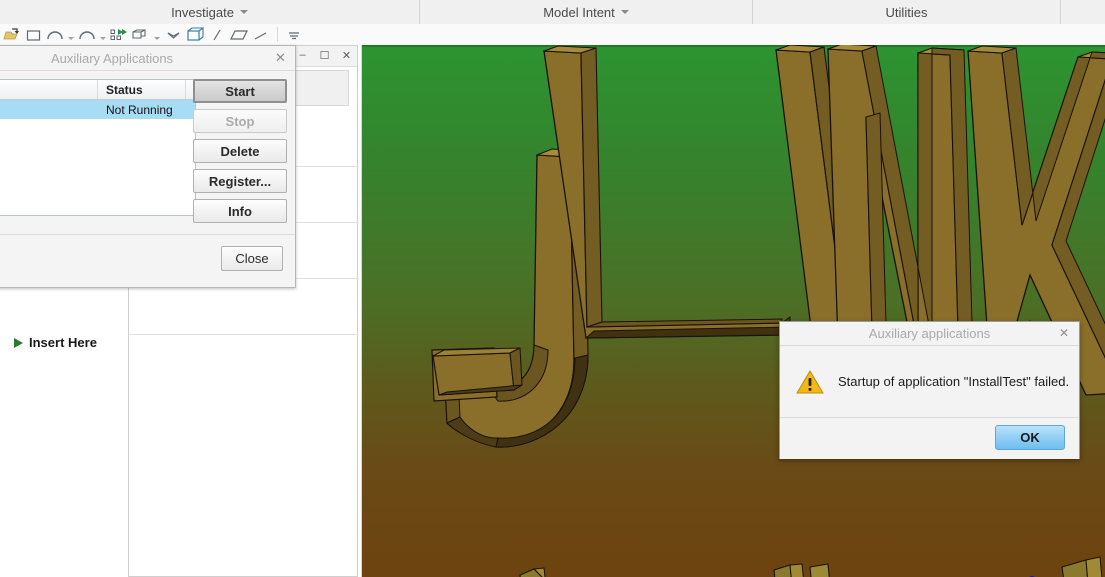  I want to click on tab-model-intent: Model Intent, so click(586, 12).